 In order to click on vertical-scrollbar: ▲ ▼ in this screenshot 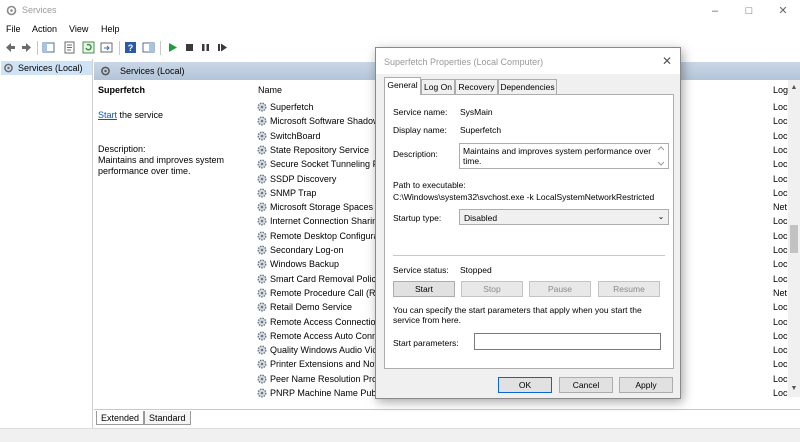, I will do `click(794, 238)`.